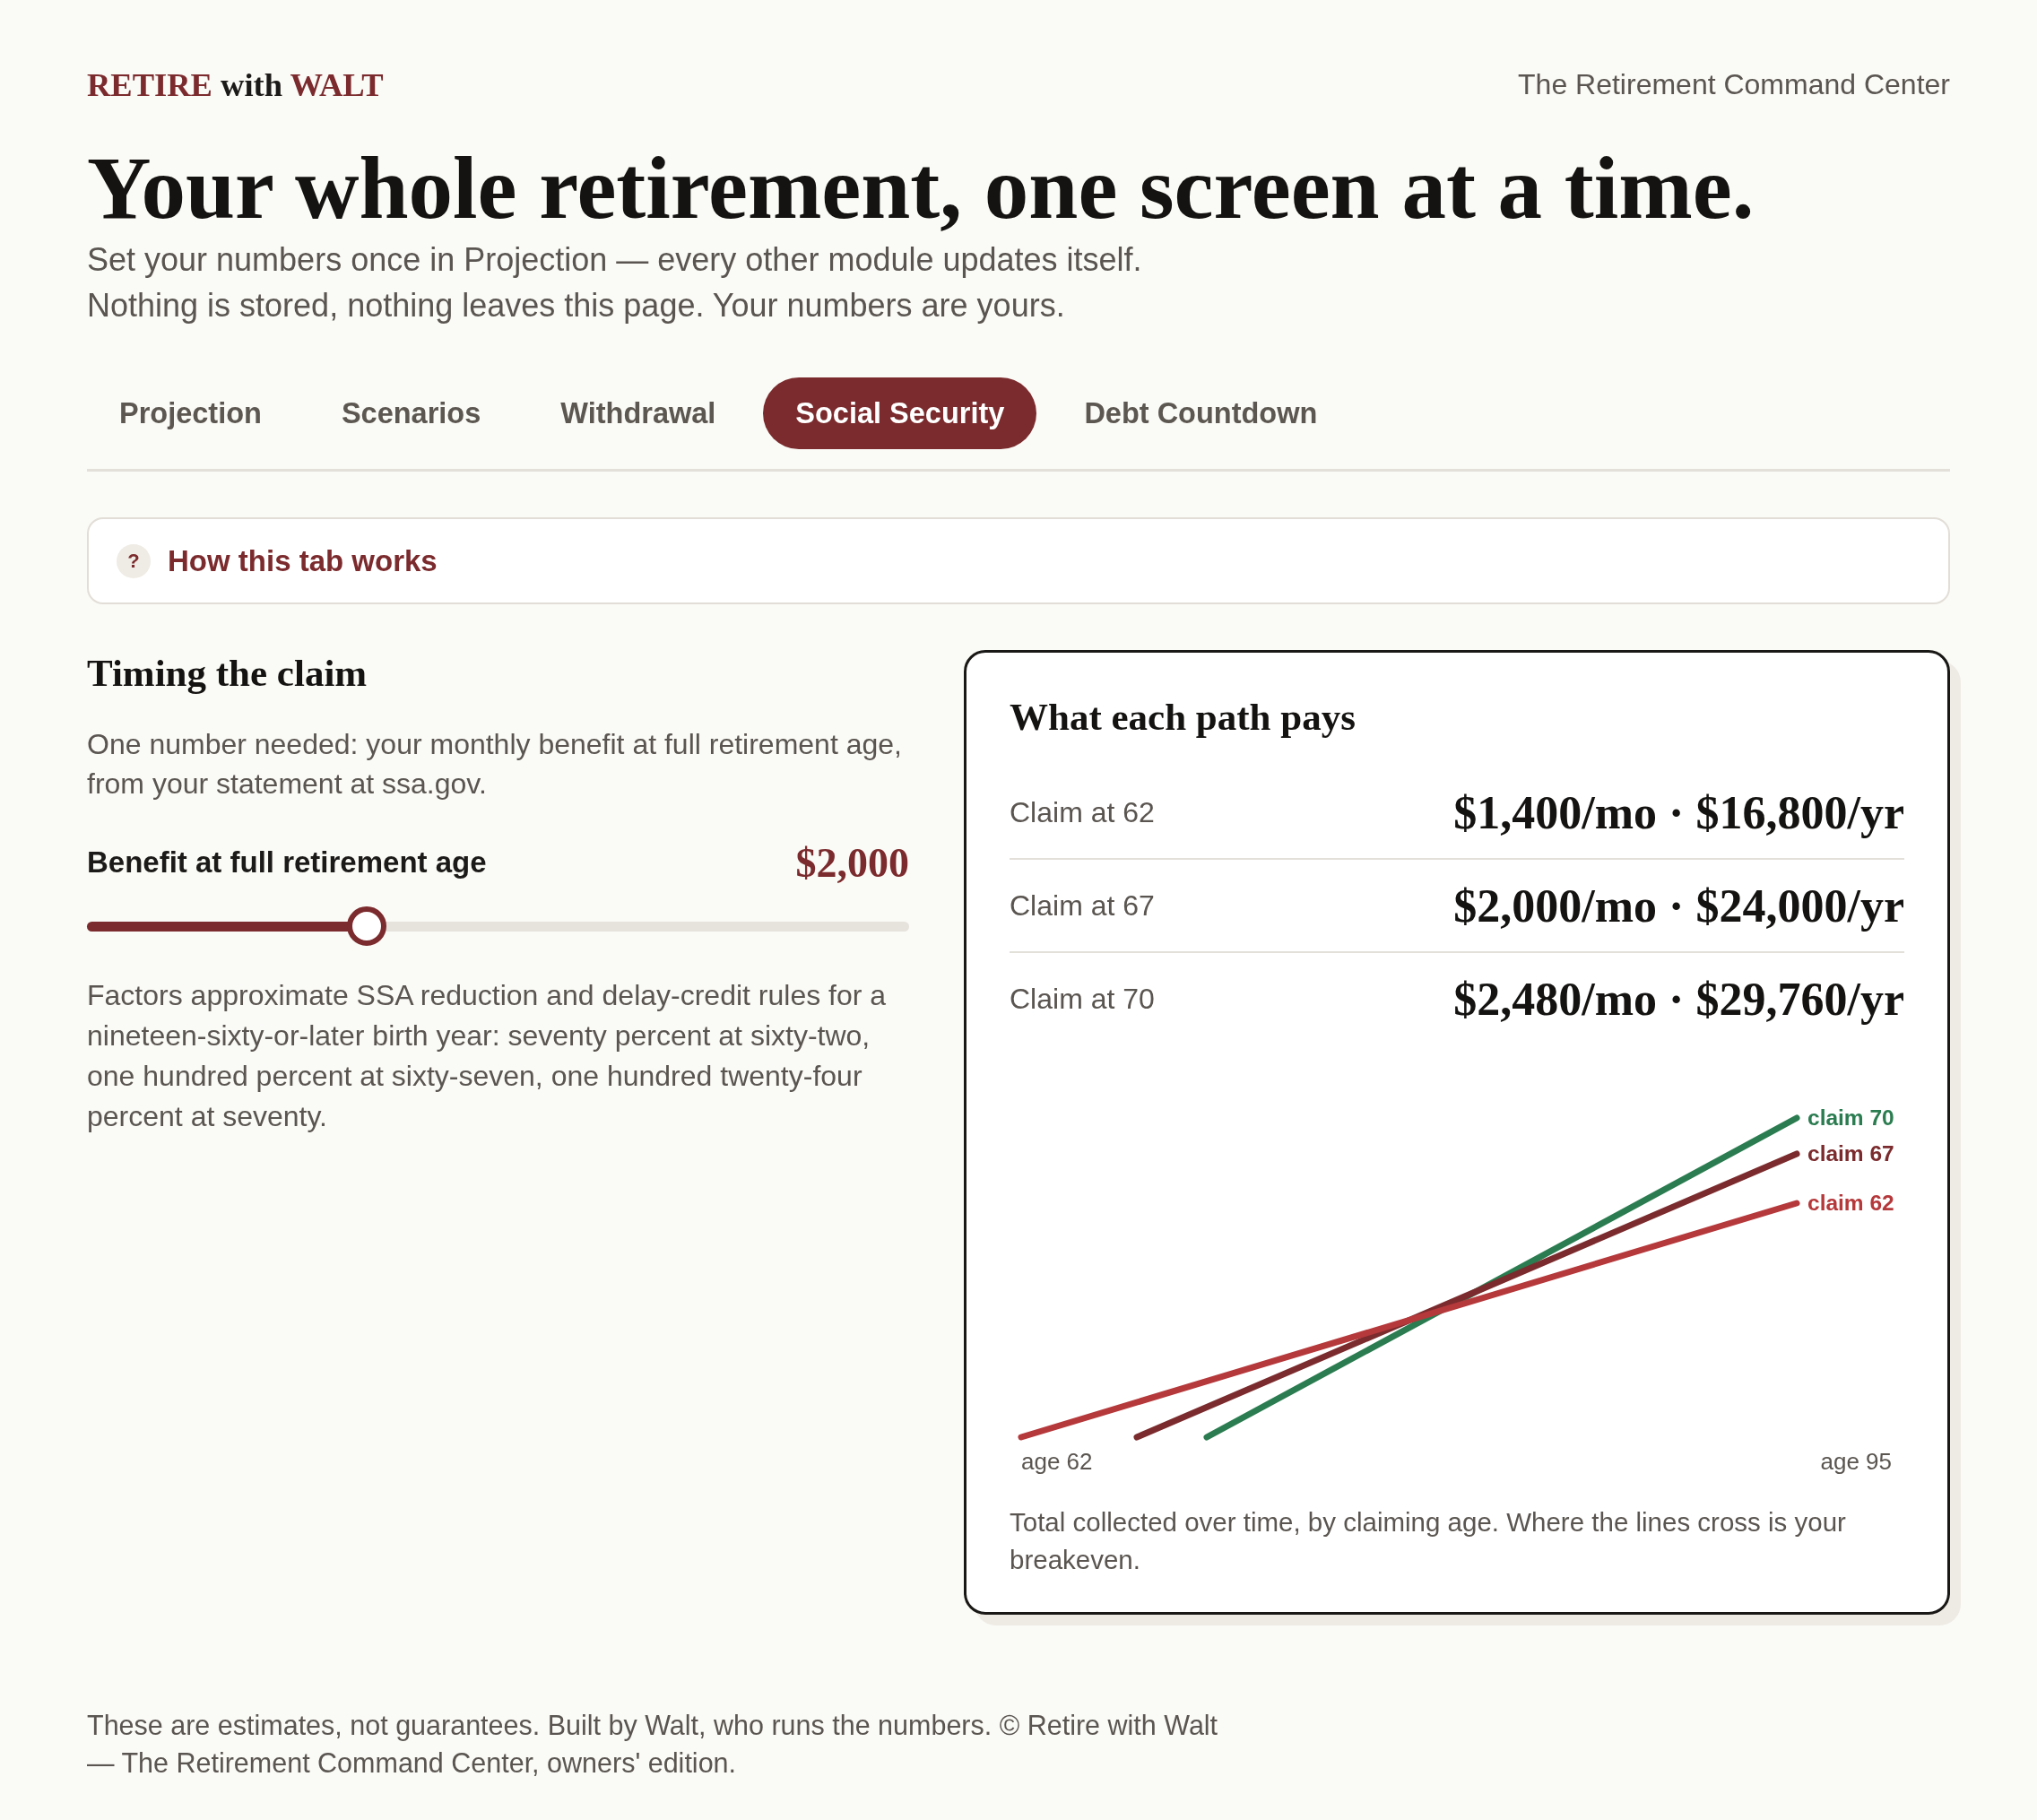  Describe the element at coordinates (900, 413) in the screenshot. I see `tab: Social Security` at that location.